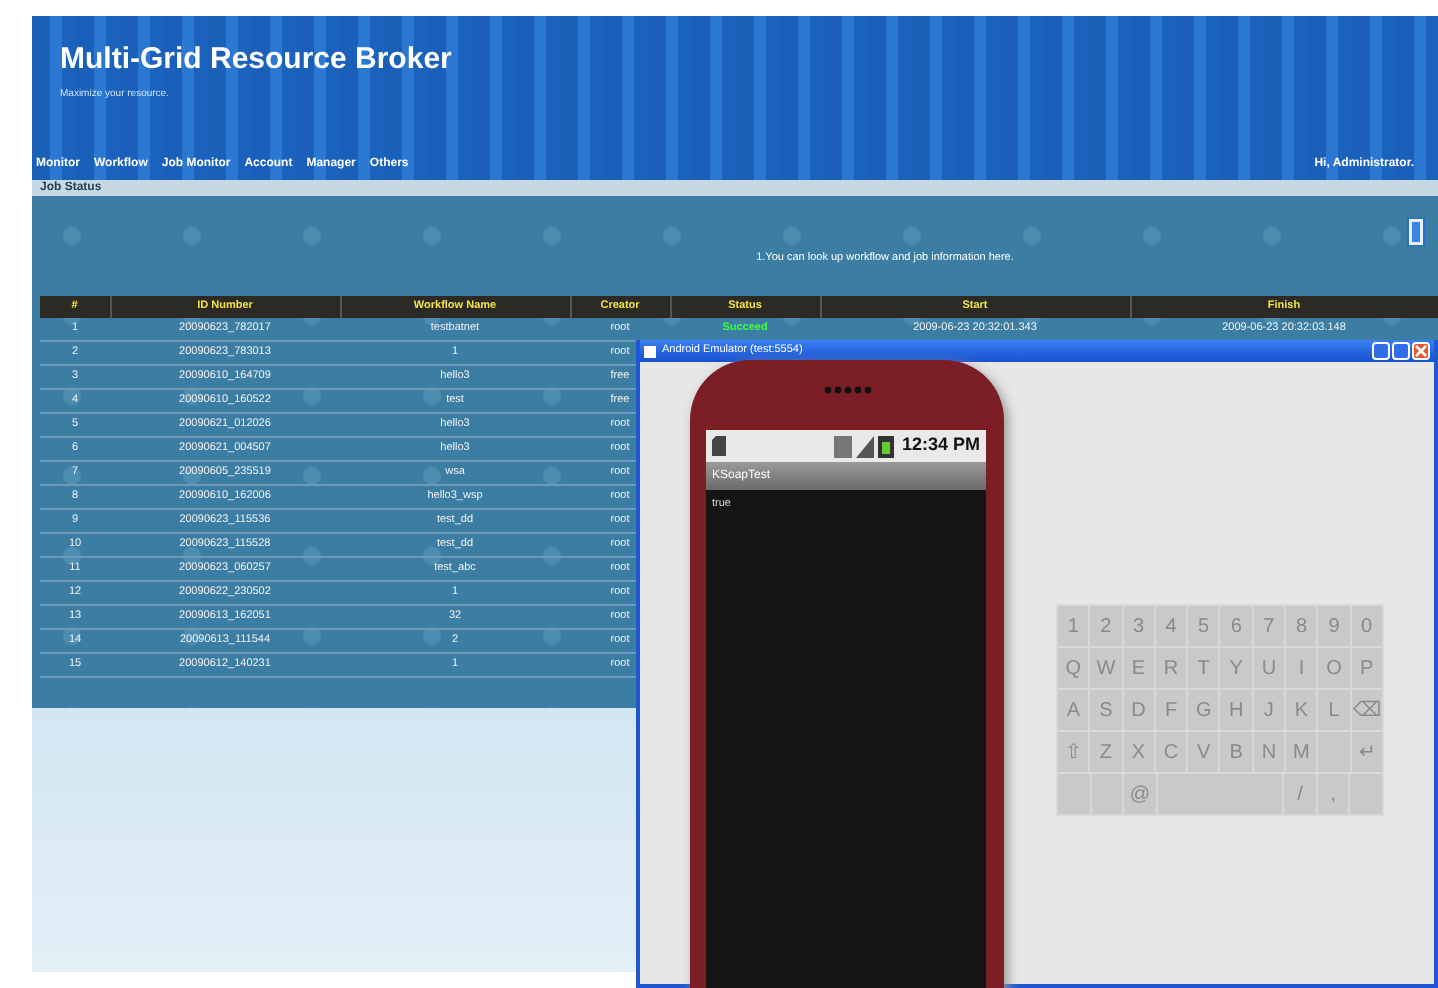 Image resolution: width=1438 pixels, height=988 pixels. I want to click on keyboard-key: G, so click(1203, 710).